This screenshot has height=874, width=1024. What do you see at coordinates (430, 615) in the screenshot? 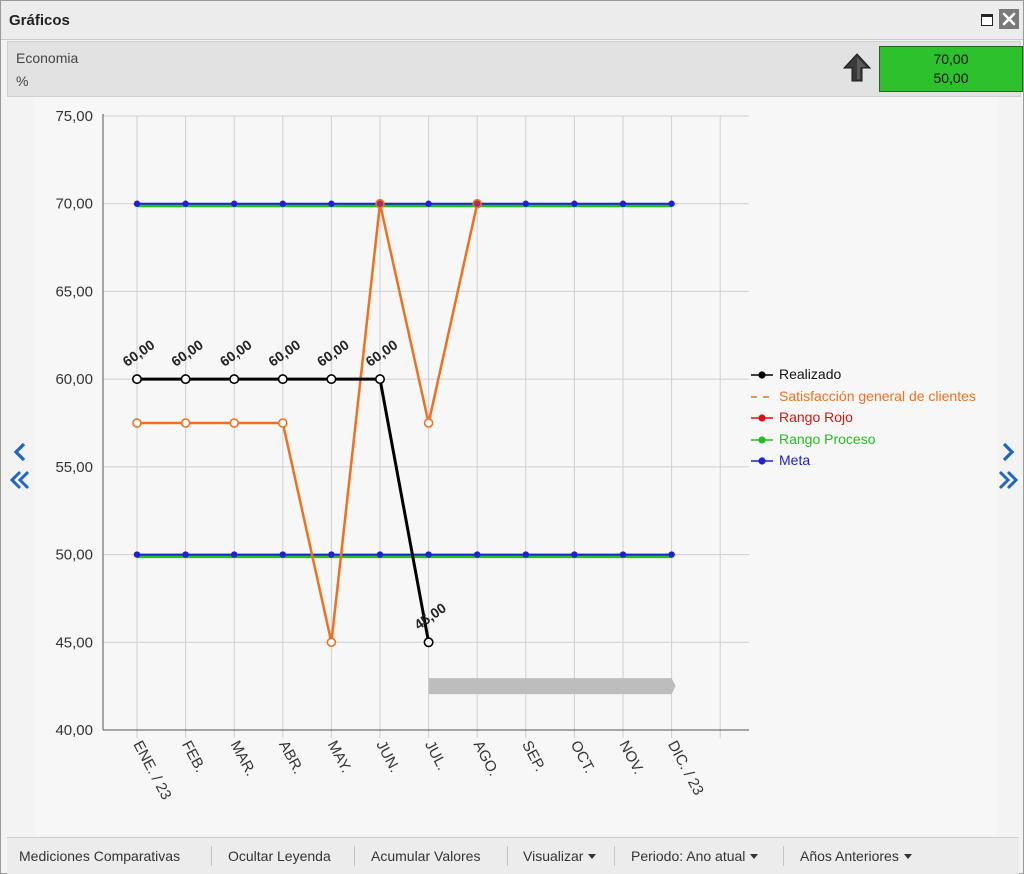
I see `data-label: 45,00` at bounding box center [430, 615].